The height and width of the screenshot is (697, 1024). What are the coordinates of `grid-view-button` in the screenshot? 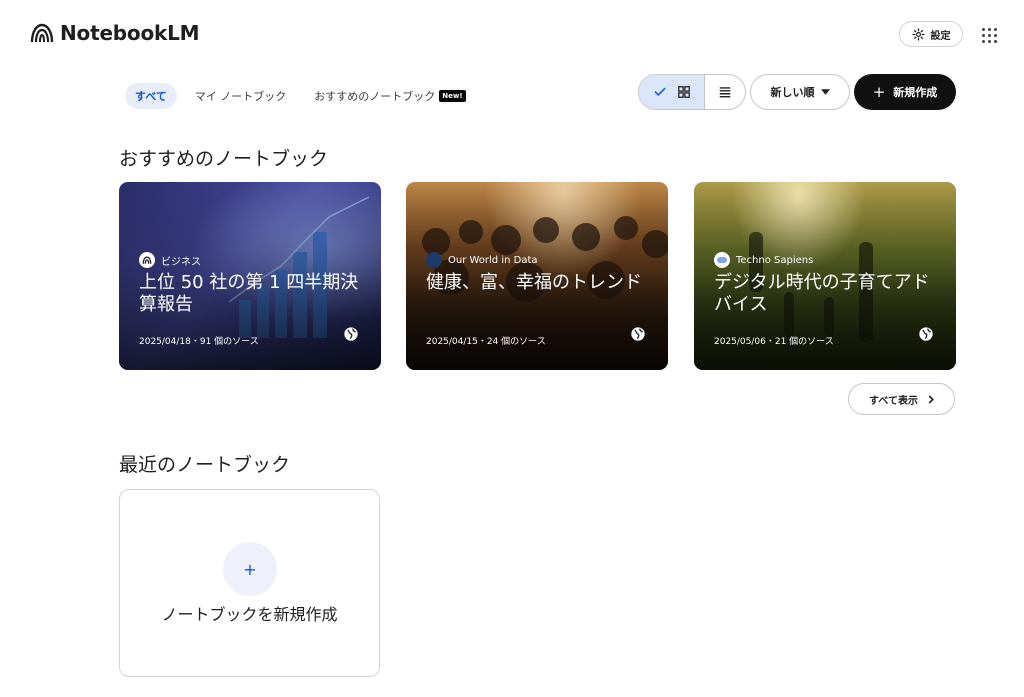 It's located at (672, 92).